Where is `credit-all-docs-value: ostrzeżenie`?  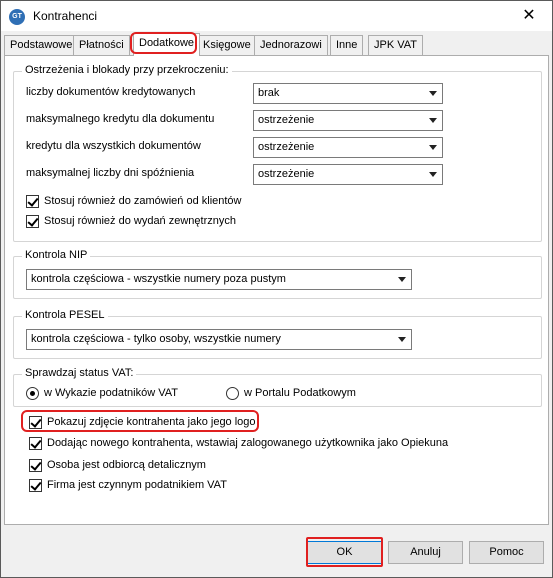
credit-all-docs-value: ostrzeżenie is located at coordinates (286, 147).